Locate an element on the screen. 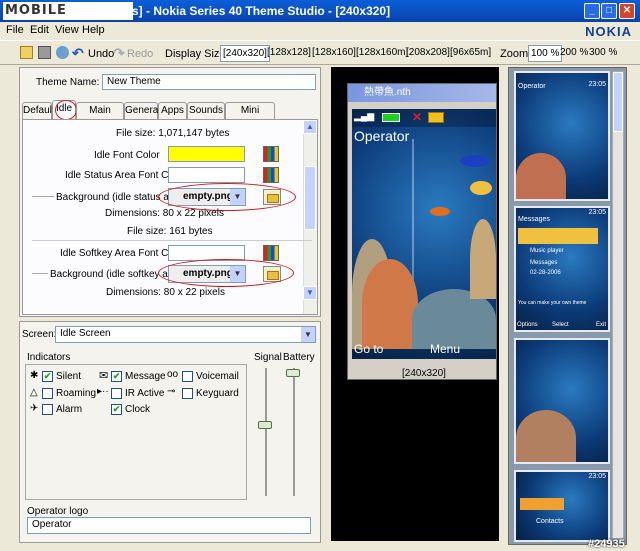 The height and width of the screenshot is (551, 640). tab-default: Default is located at coordinates (38, 110).